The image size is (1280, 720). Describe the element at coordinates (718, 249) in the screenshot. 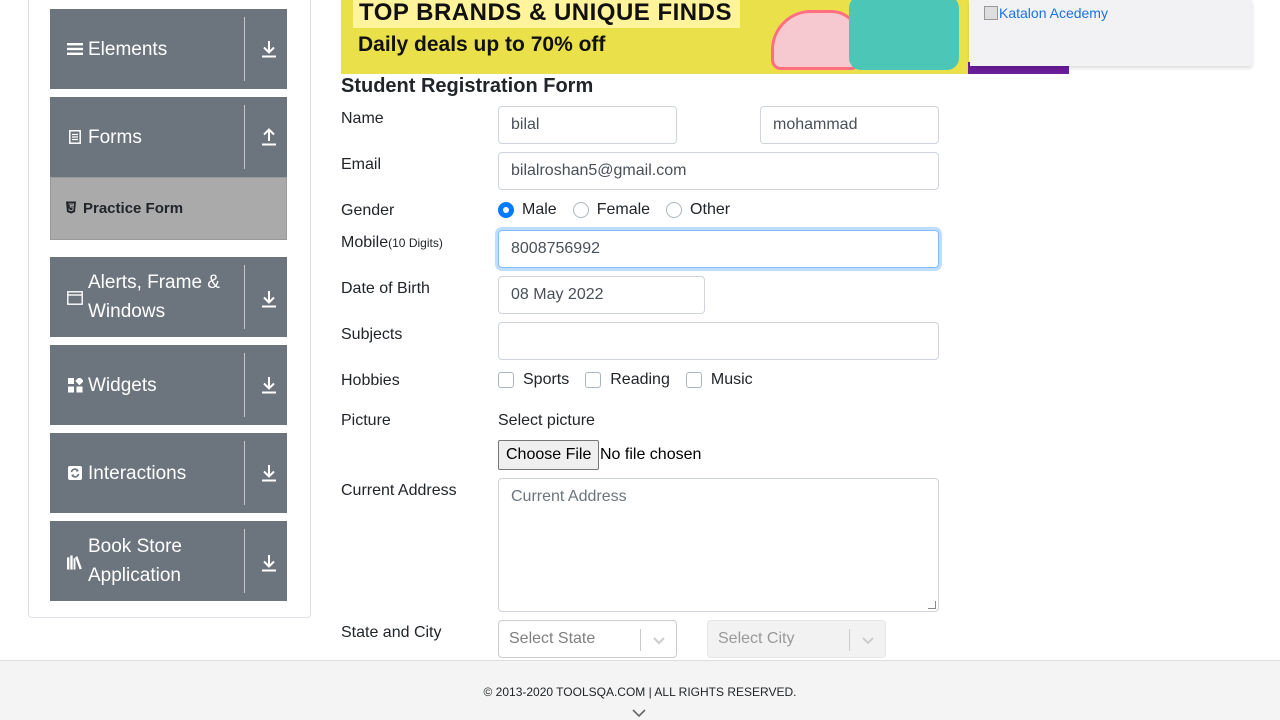

I see `mobile-input: 8008756992` at that location.